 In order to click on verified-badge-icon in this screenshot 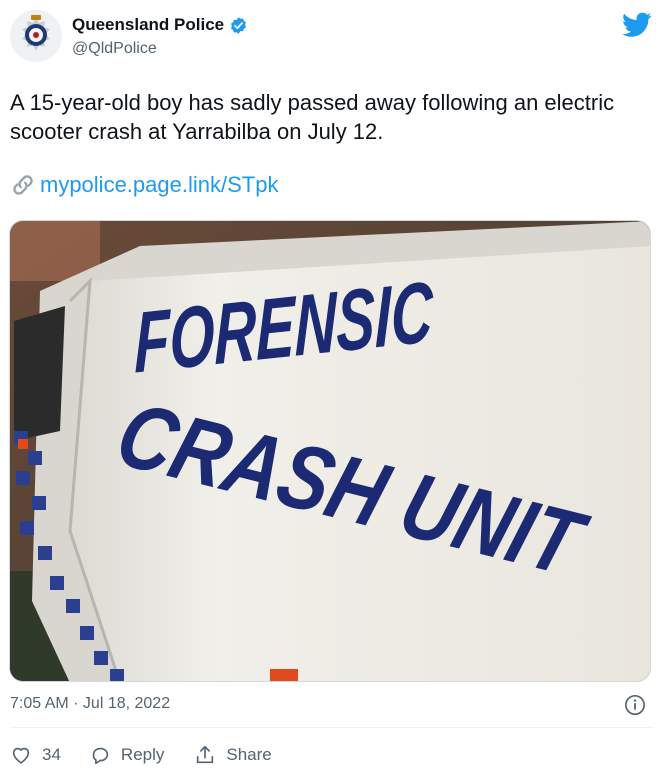, I will do `click(239, 25)`.